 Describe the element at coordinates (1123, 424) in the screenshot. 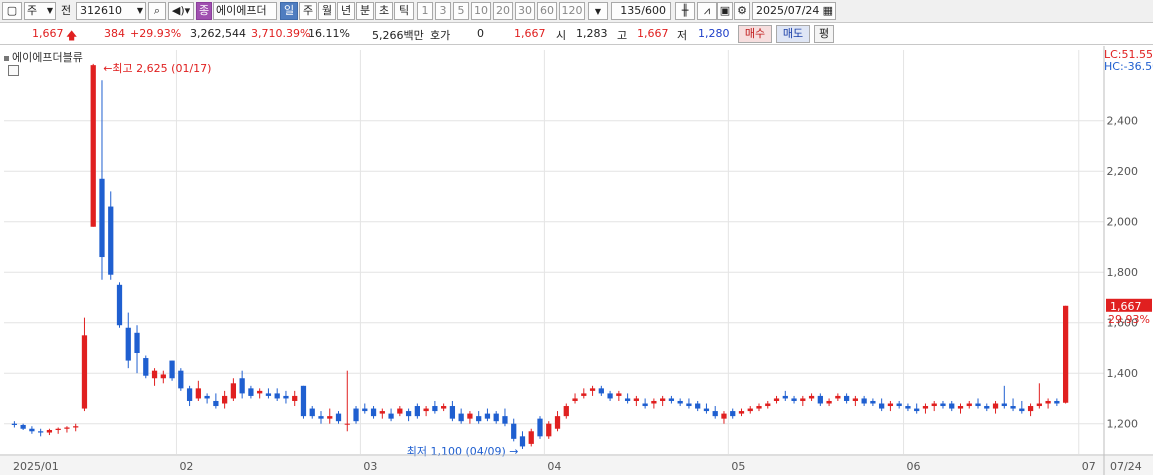

I see `y-tick-label: 1,200` at that location.